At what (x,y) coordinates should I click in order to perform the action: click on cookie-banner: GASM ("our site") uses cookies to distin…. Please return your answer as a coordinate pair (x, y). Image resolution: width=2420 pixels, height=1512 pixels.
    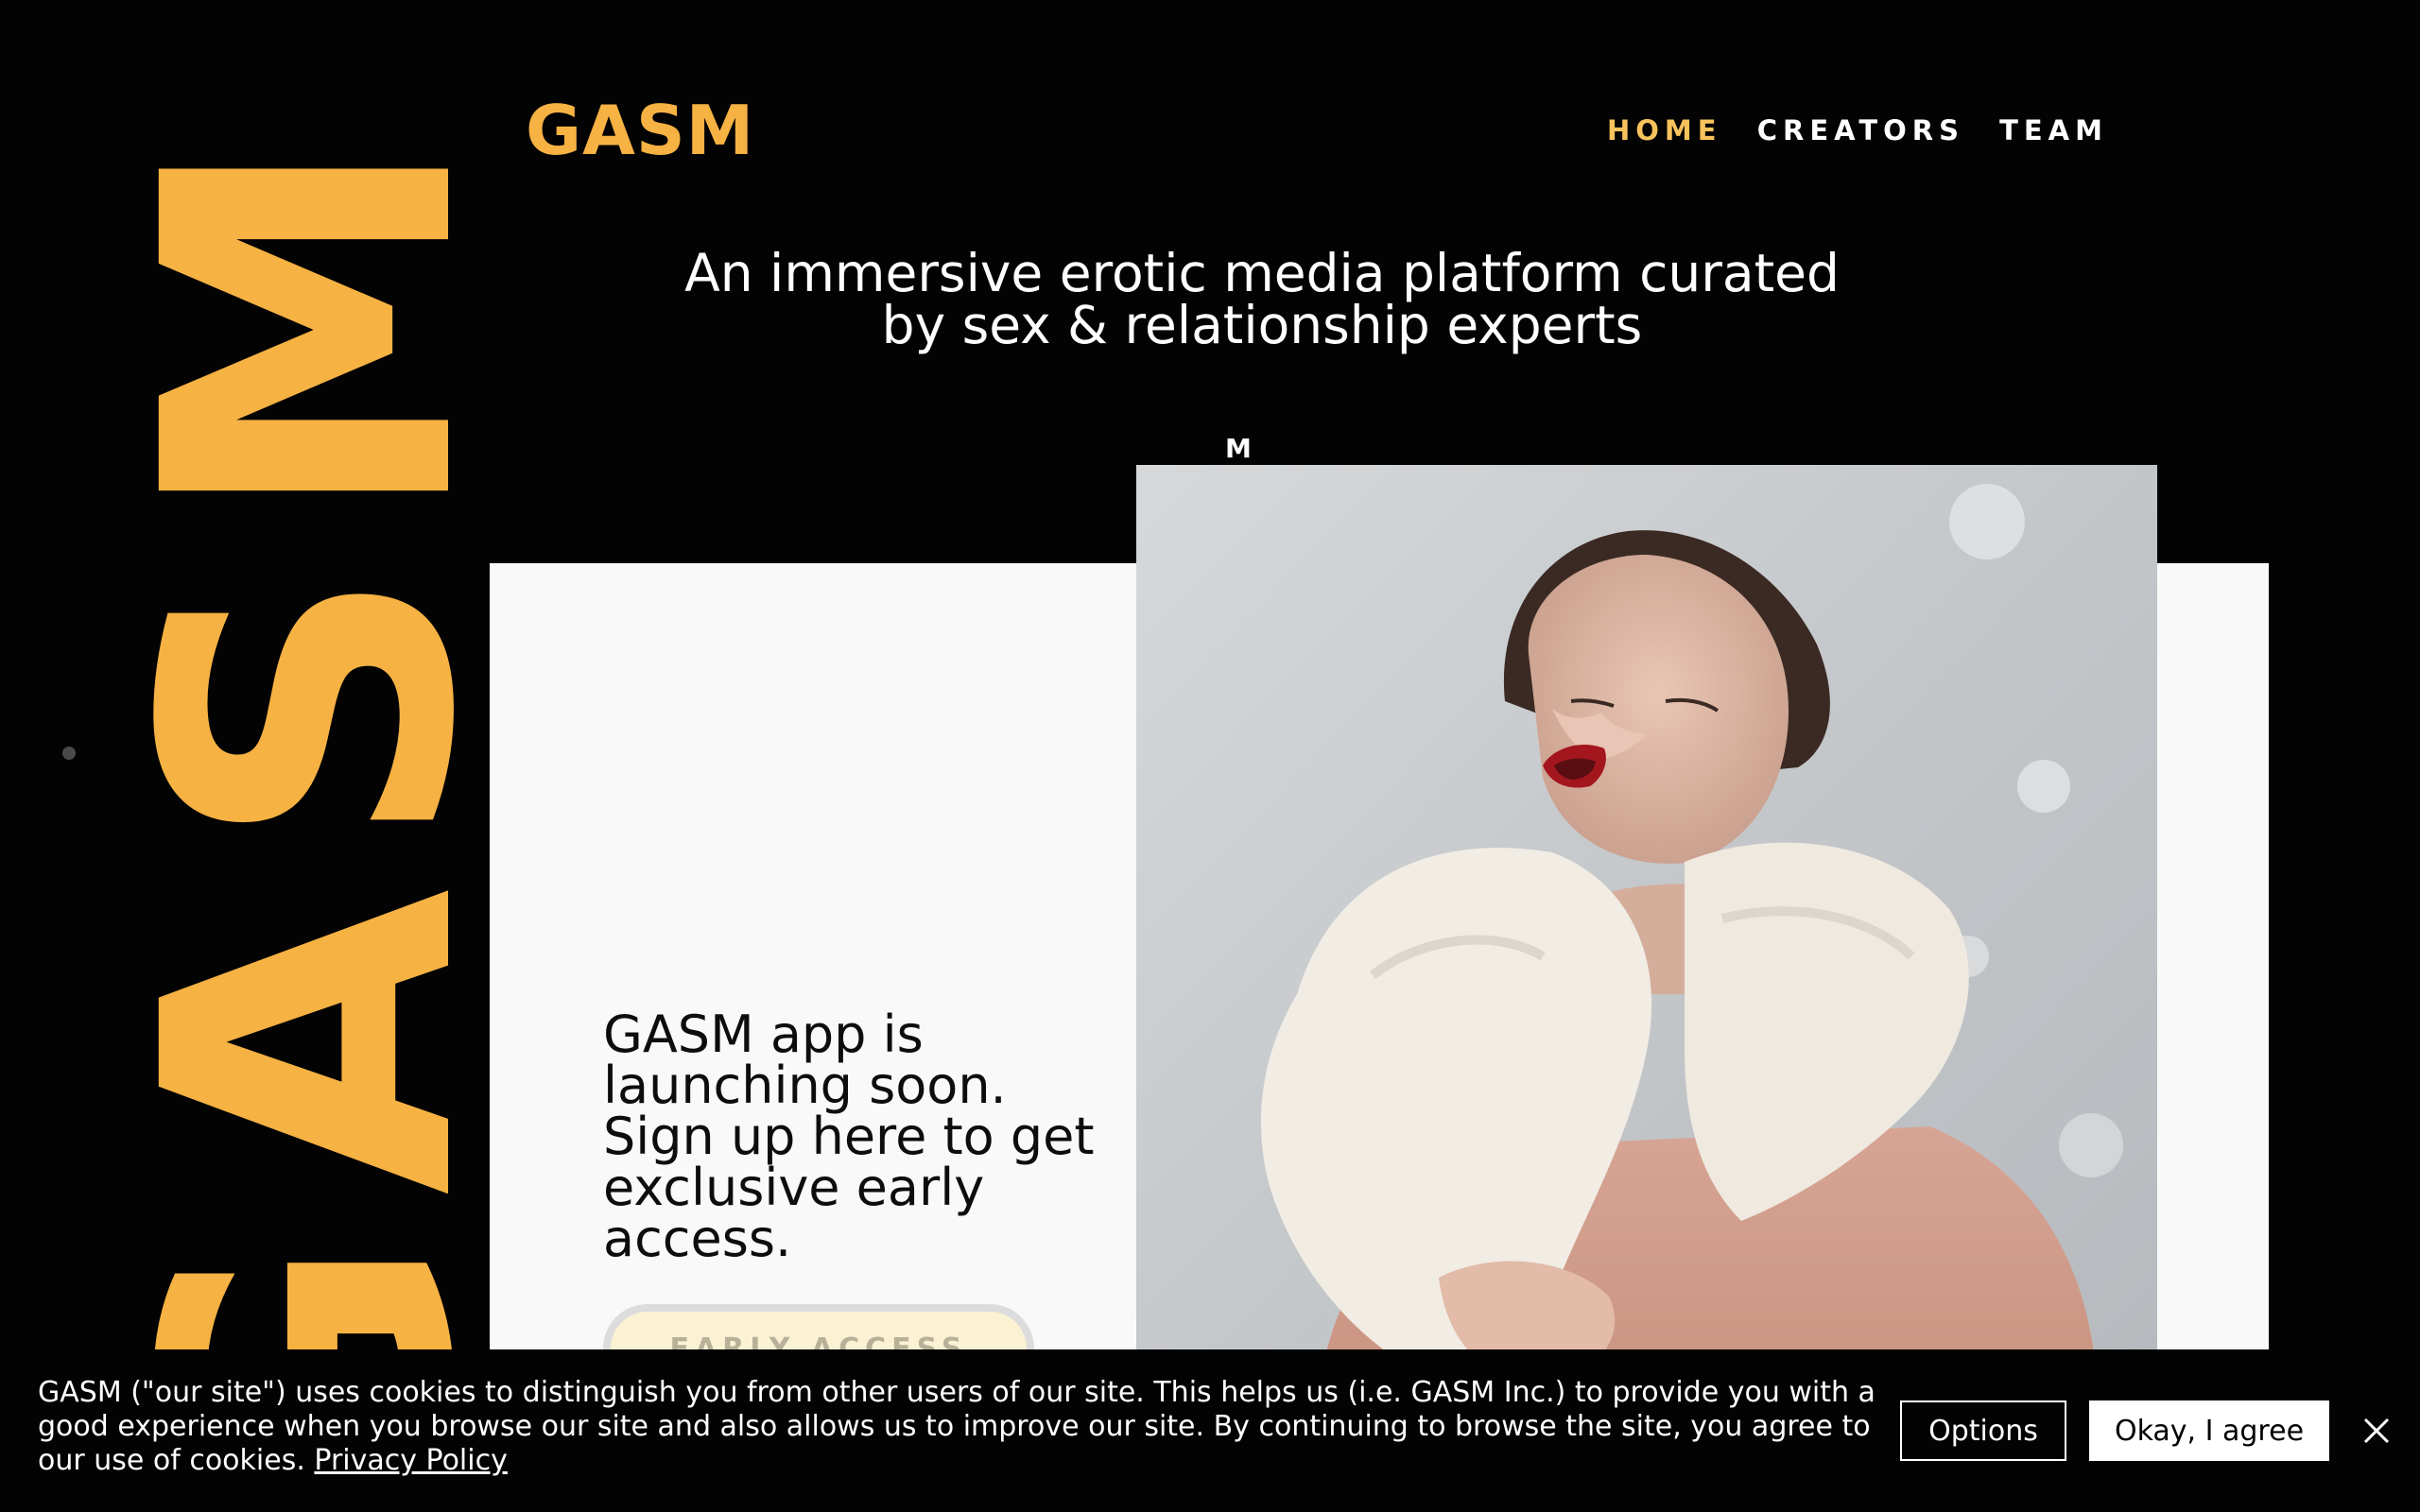
    Looking at the image, I should click on (1210, 1430).